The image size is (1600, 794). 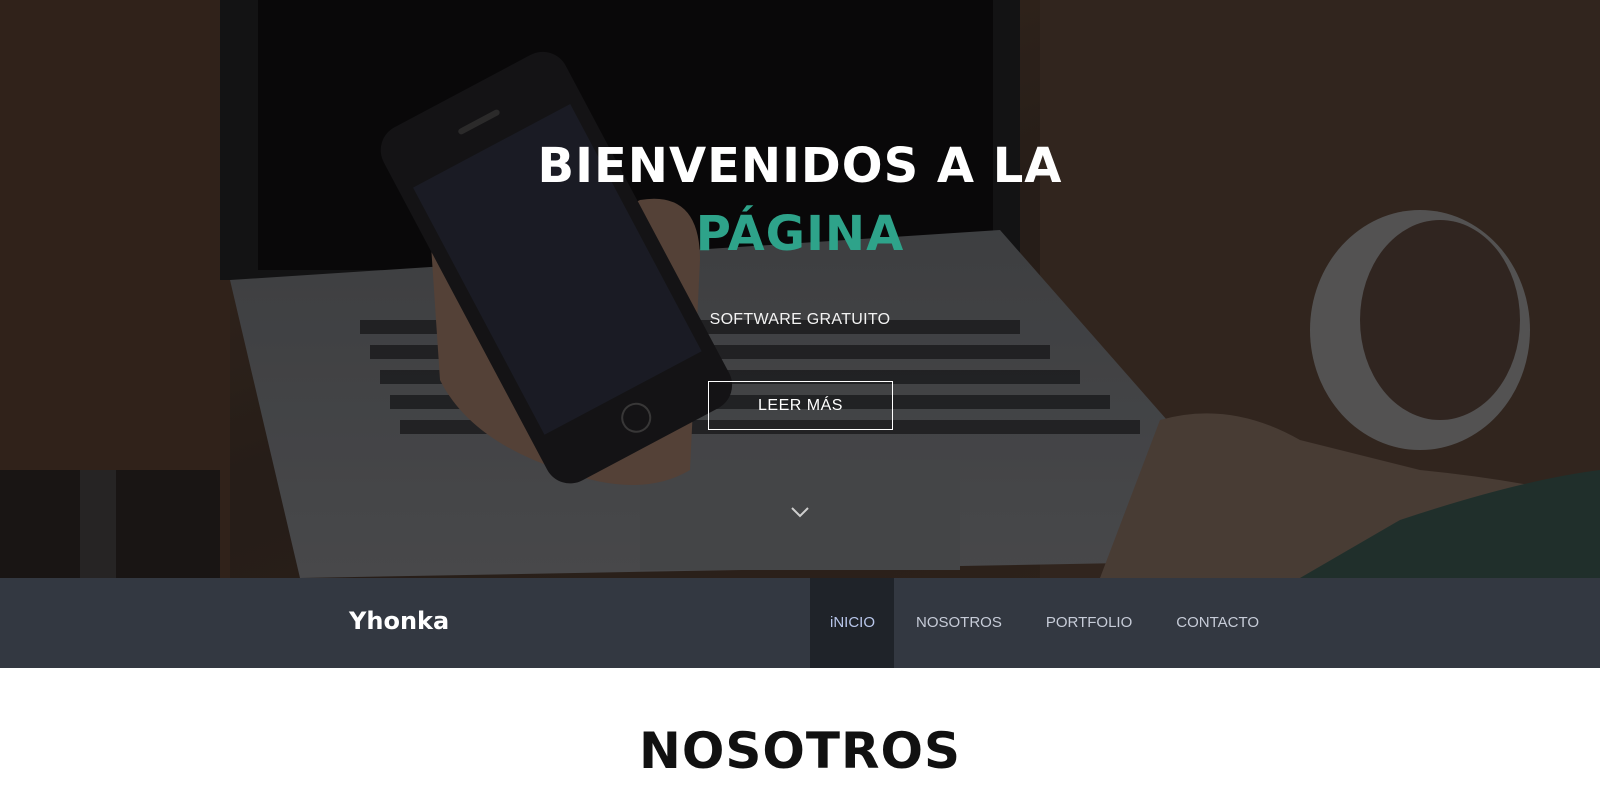 What do you see at coordinates (1217, 623) in the screenshot?
I see `nav-item-contacto: CONTACTO` at bounding box center [1217, 623].